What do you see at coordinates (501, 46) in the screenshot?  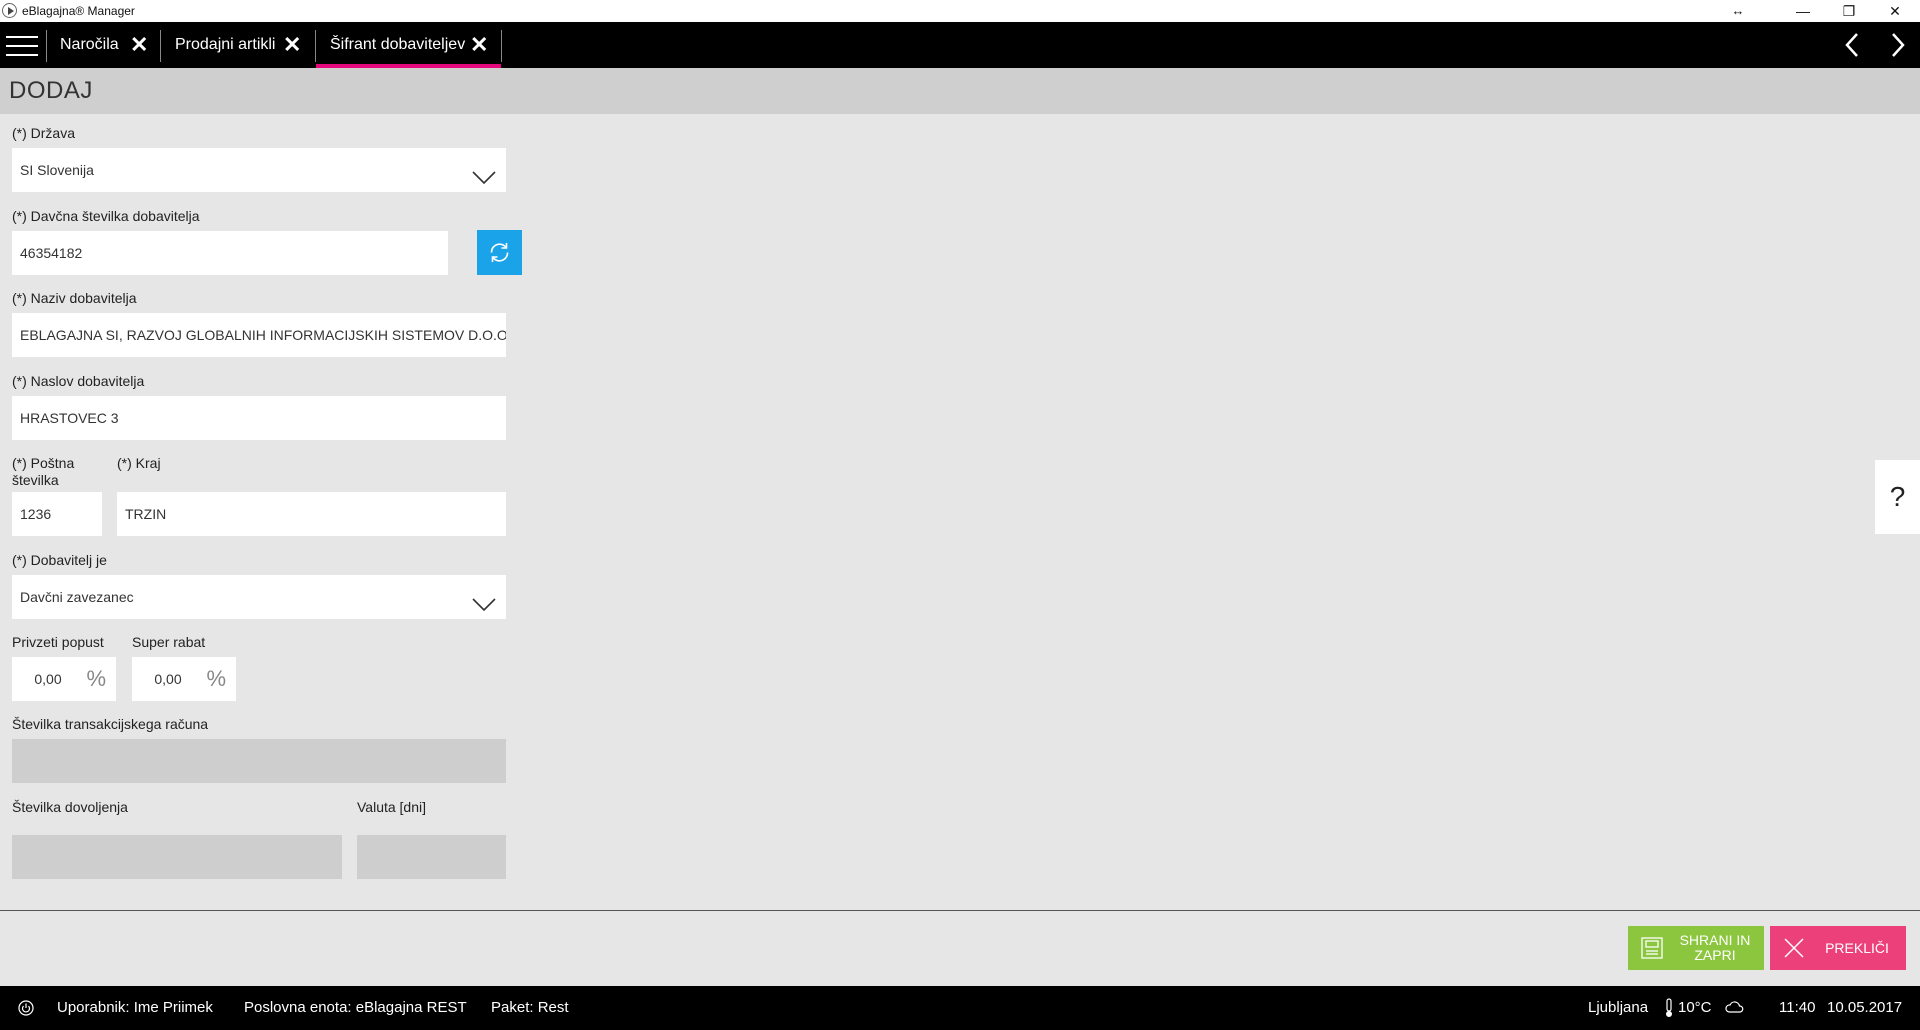 I see `tab-divider` at bounding box center [501, 46].